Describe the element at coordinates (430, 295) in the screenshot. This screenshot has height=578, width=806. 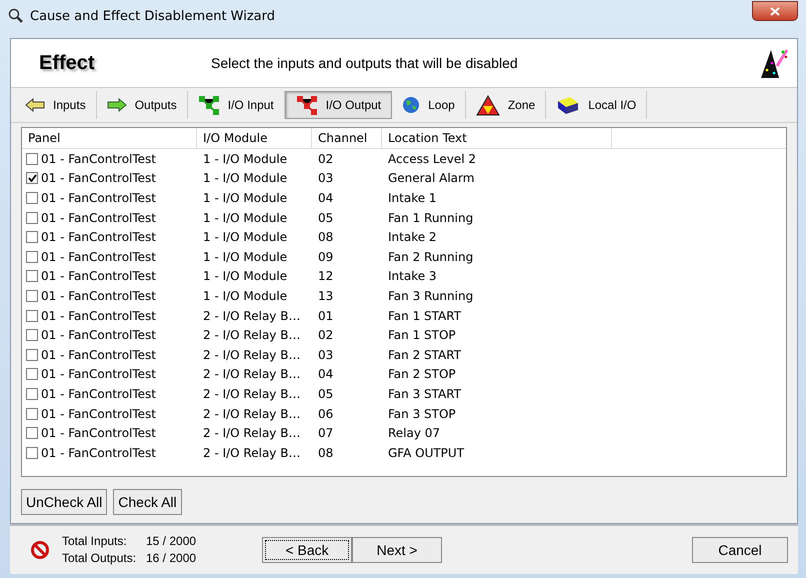
I see `table-cell-text: Fan 3 Running` at that location.